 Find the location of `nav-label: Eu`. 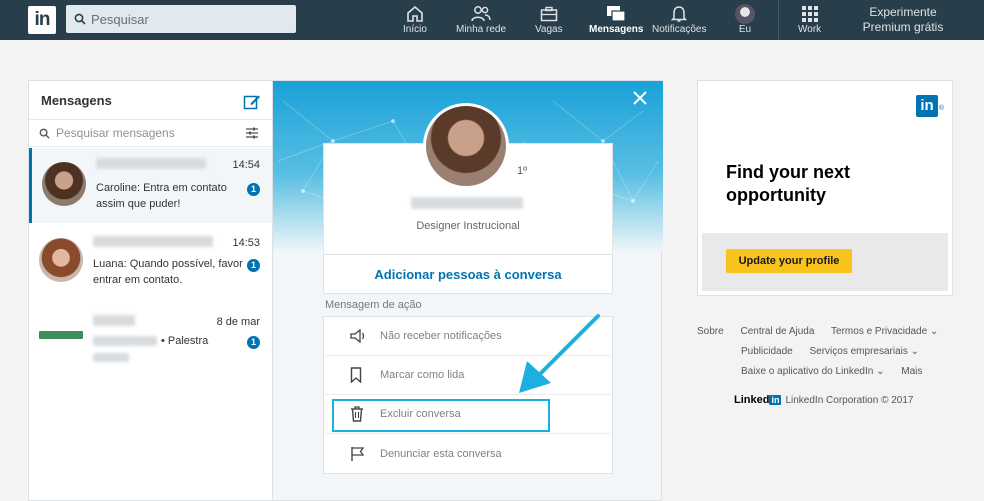

nav-label: Eu is located at coordinates (745, 29).